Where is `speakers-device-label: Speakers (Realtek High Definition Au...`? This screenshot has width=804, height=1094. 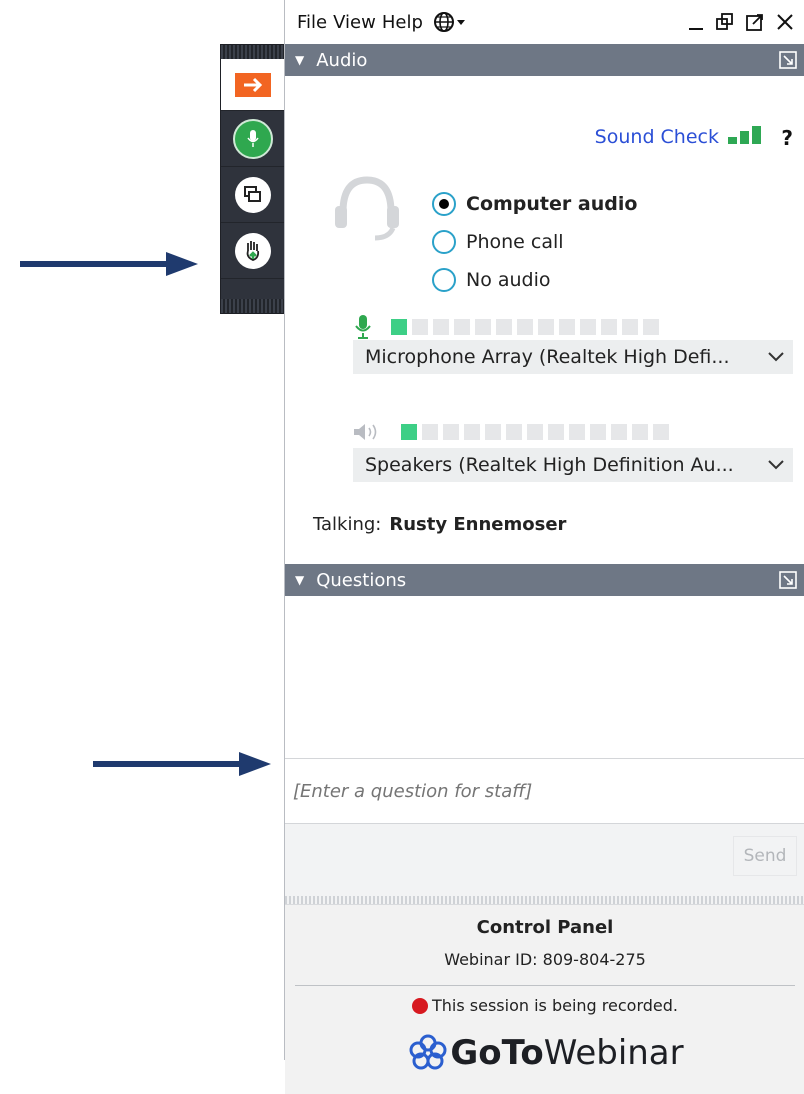
speakers-device-label: Speakers (Realtek High Definition Au... is located at coordinates (549, 465).